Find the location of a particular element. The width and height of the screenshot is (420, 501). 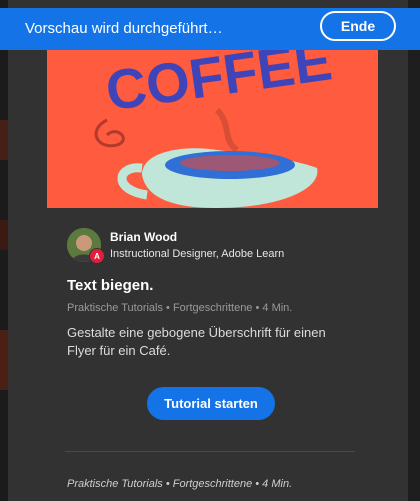

right-background-strip is located at coordinates (414, 250).